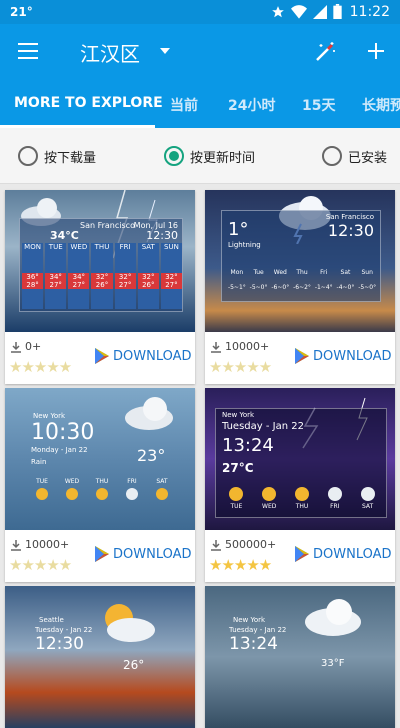  I want to click on preview-temp: 34°C, so click(64, 235).